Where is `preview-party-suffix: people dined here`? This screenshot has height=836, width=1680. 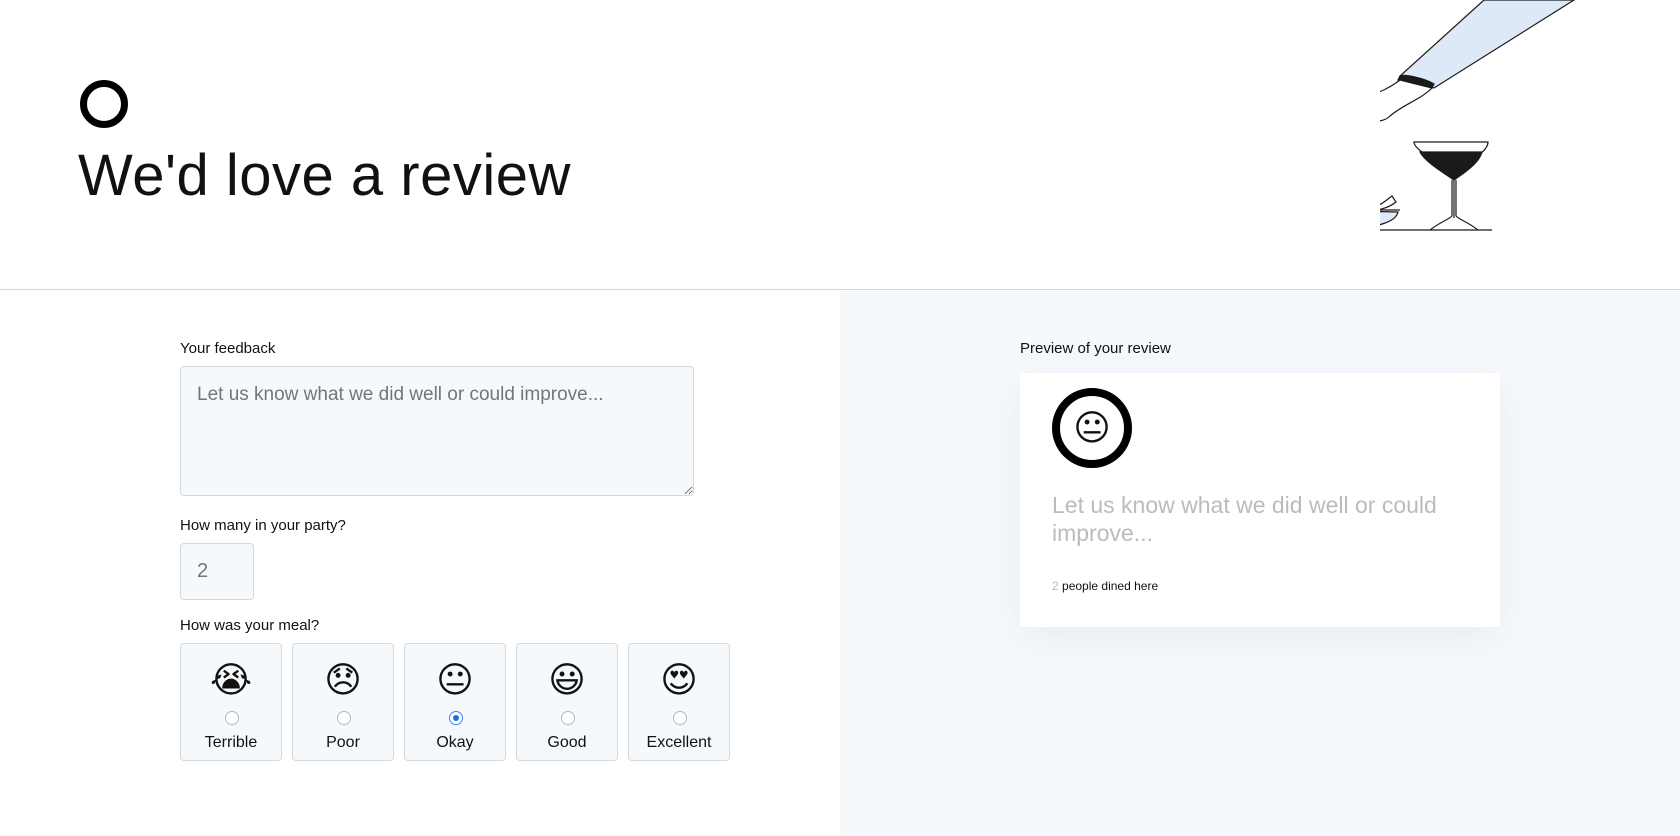 preview-party-suffix: people dined here is located at coordinates (1110, 586).